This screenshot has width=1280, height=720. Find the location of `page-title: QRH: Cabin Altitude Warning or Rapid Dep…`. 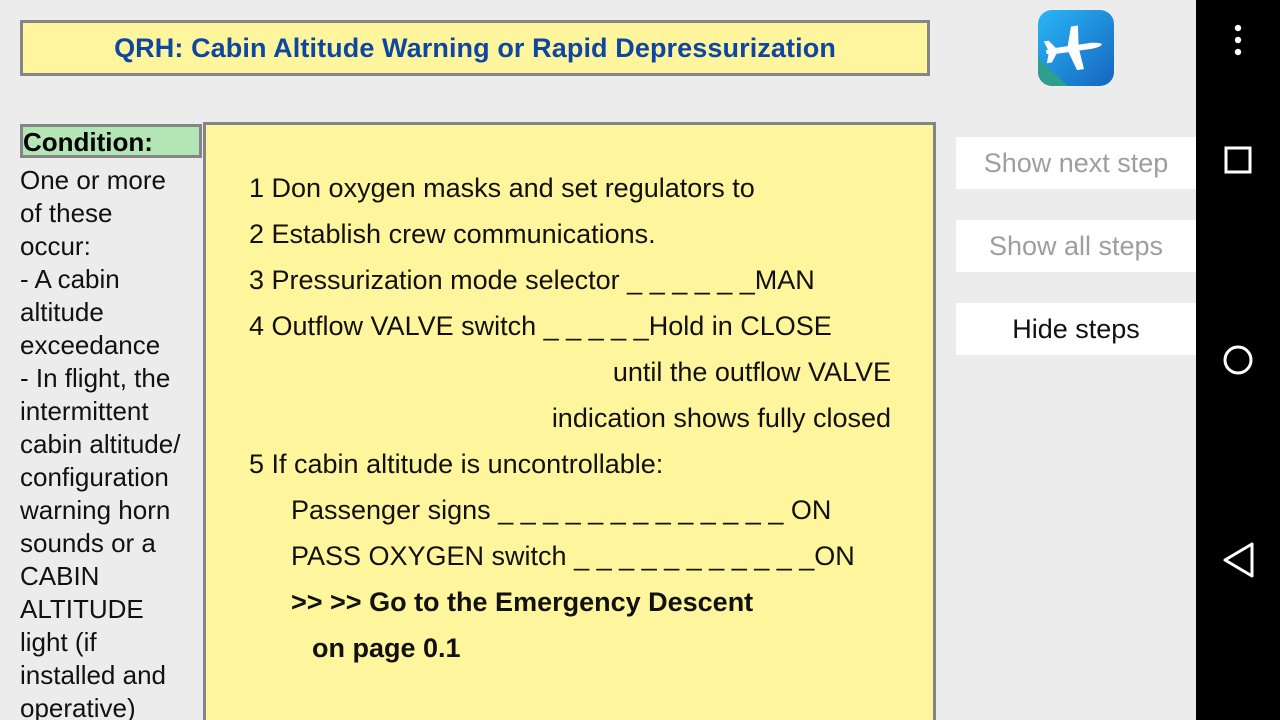

page-title: QRH: Cabin Altitude Warning or Rapid Dep… is located at coordinates (475, 47).